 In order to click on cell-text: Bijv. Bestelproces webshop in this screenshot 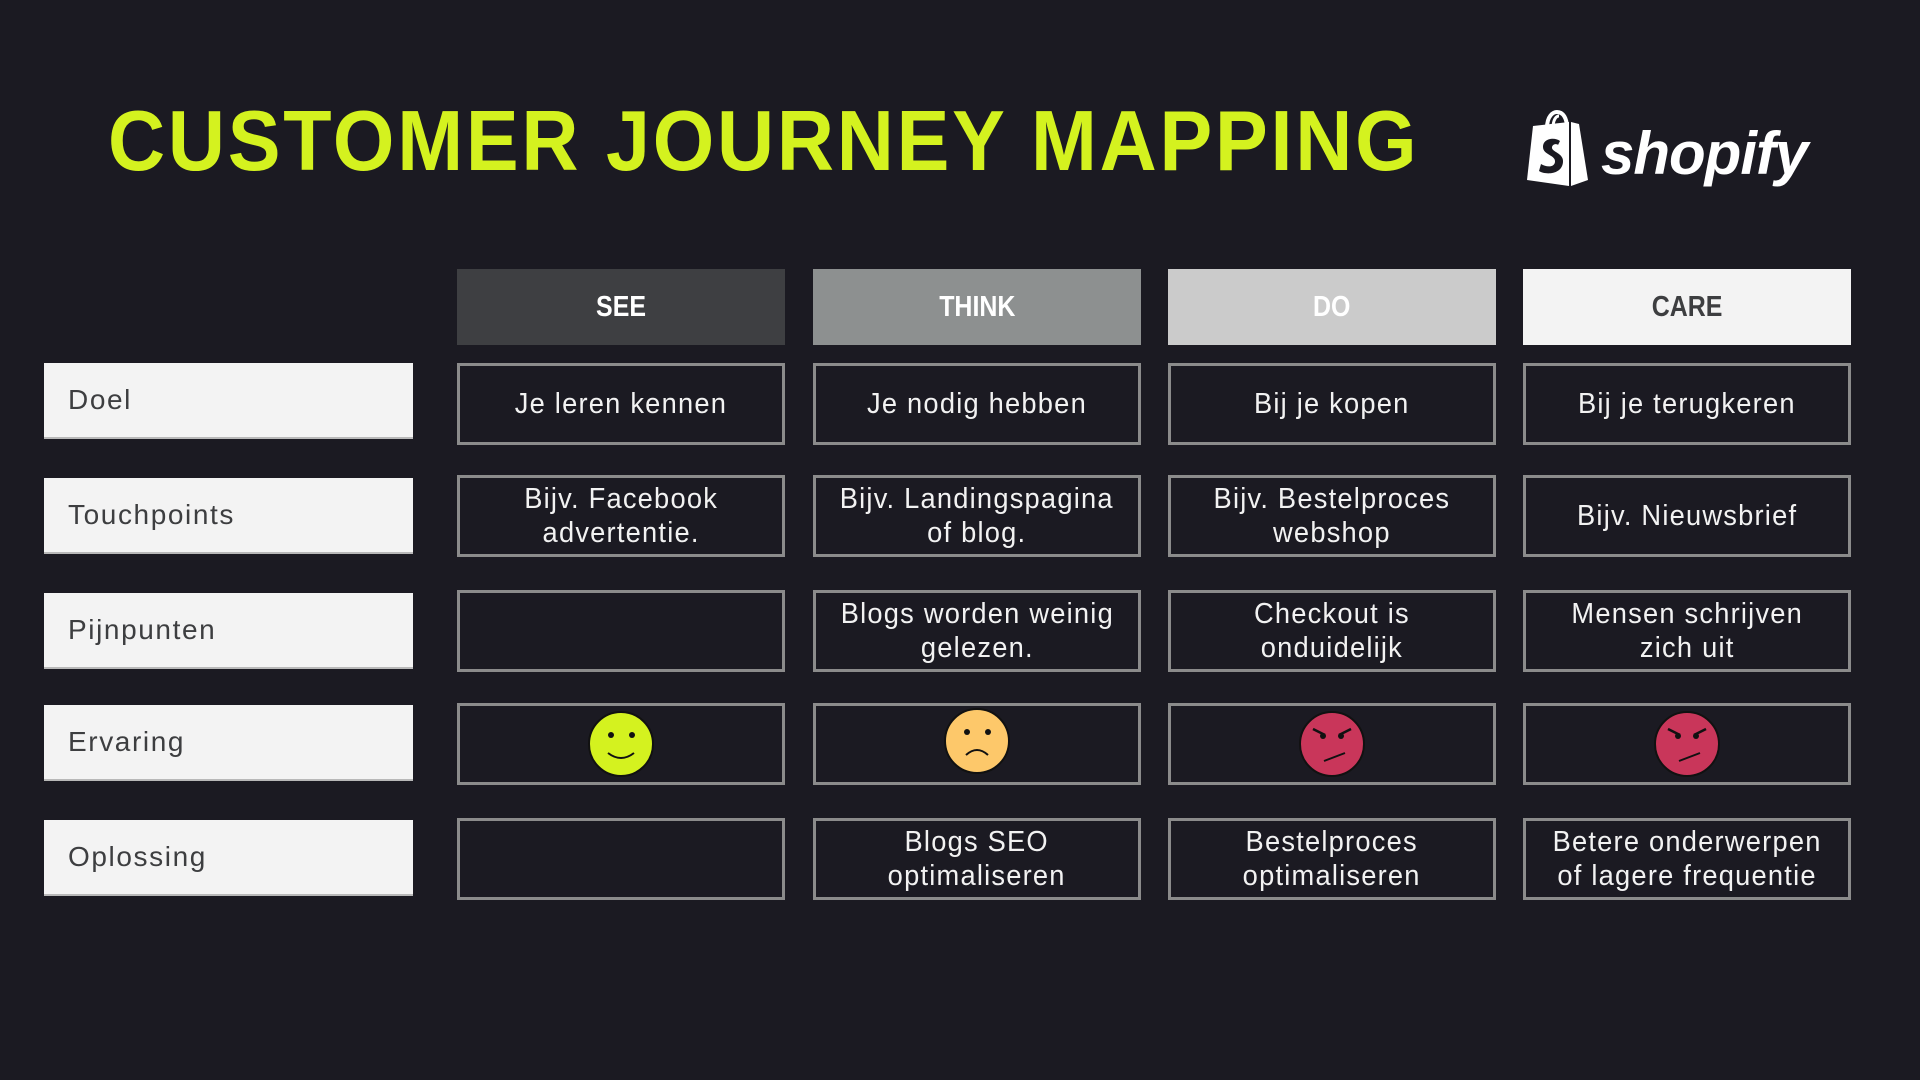, I will do `click(1332, 516)`.